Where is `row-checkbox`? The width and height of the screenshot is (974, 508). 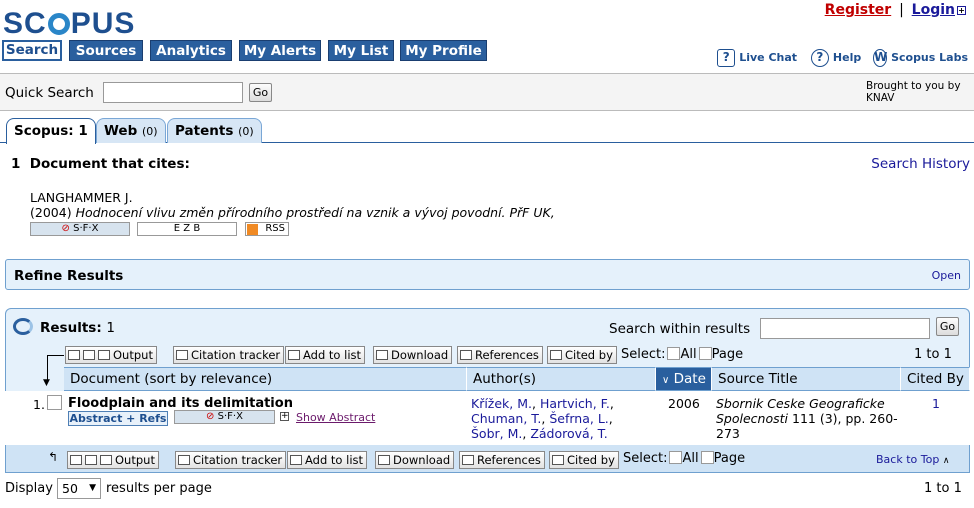
row-checkbox is located at coordinates (54, 402).